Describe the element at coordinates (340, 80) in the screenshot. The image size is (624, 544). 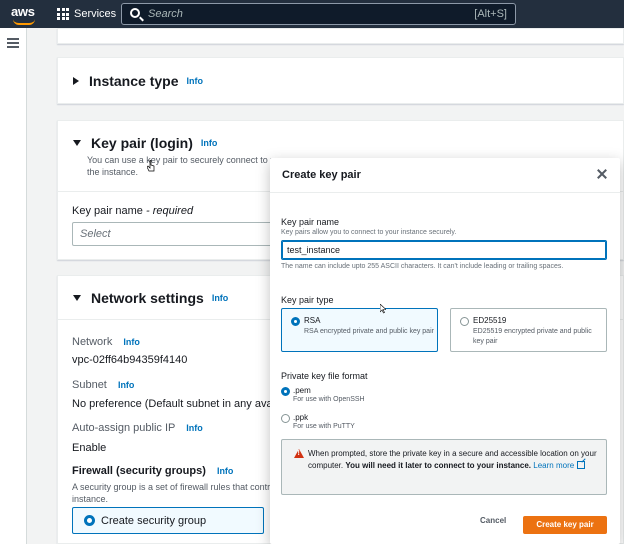
I see `instance-type-panel: Instance type Info` at that location.